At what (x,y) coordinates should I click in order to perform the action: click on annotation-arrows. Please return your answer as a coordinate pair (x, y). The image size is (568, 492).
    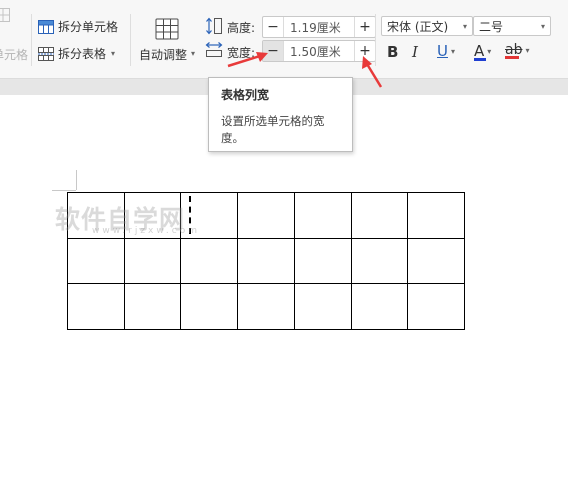
    Looking at the image, I should click on (305, 70).